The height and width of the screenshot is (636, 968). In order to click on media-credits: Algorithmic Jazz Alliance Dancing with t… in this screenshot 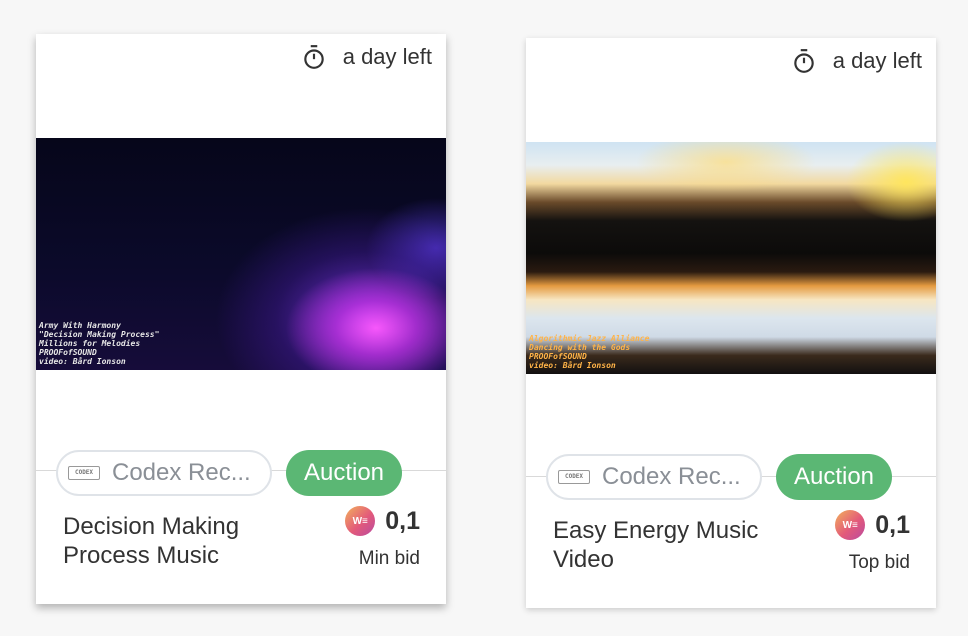, I will do `click(589, 352)`.